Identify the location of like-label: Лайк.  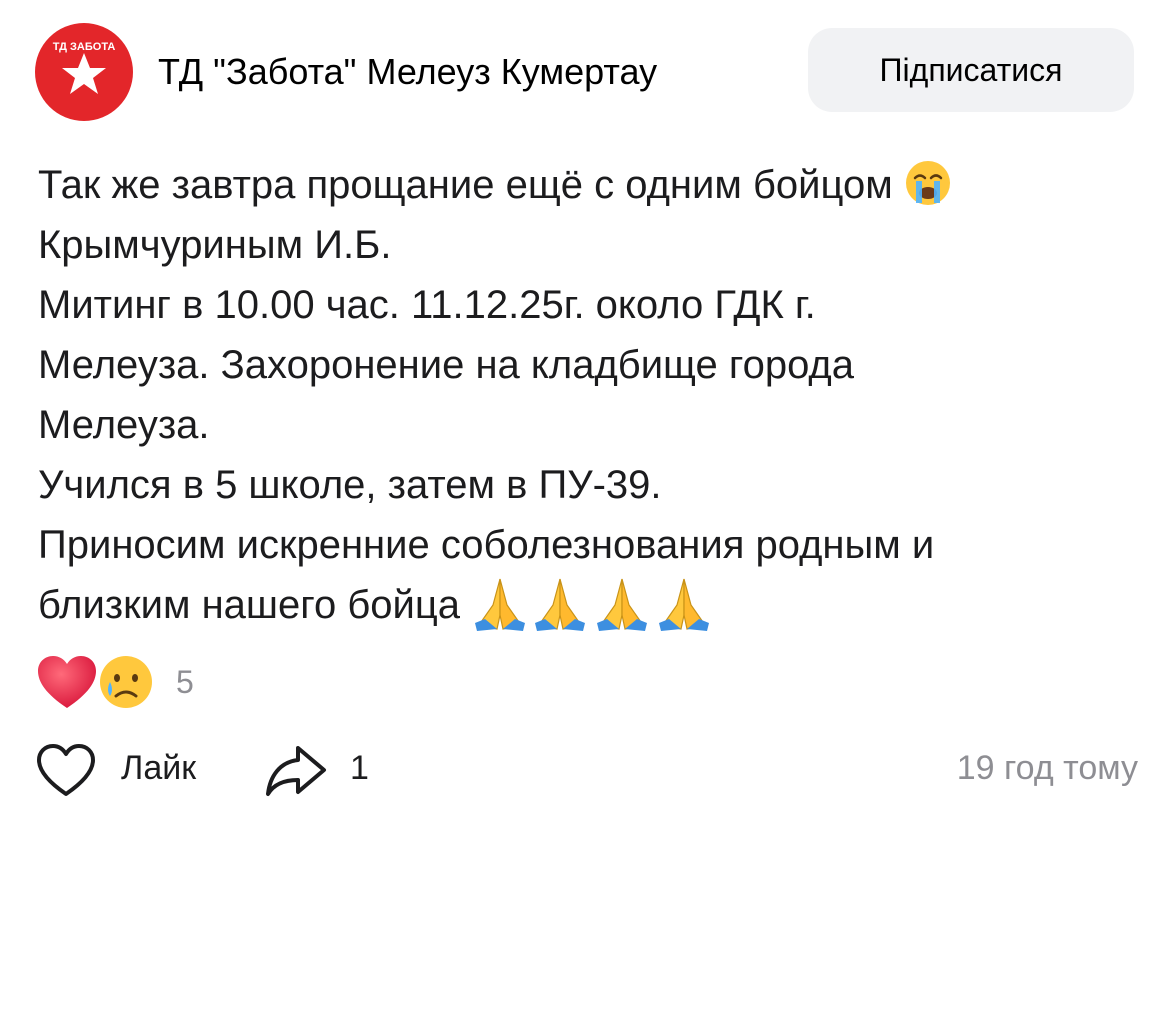
(159, 768).